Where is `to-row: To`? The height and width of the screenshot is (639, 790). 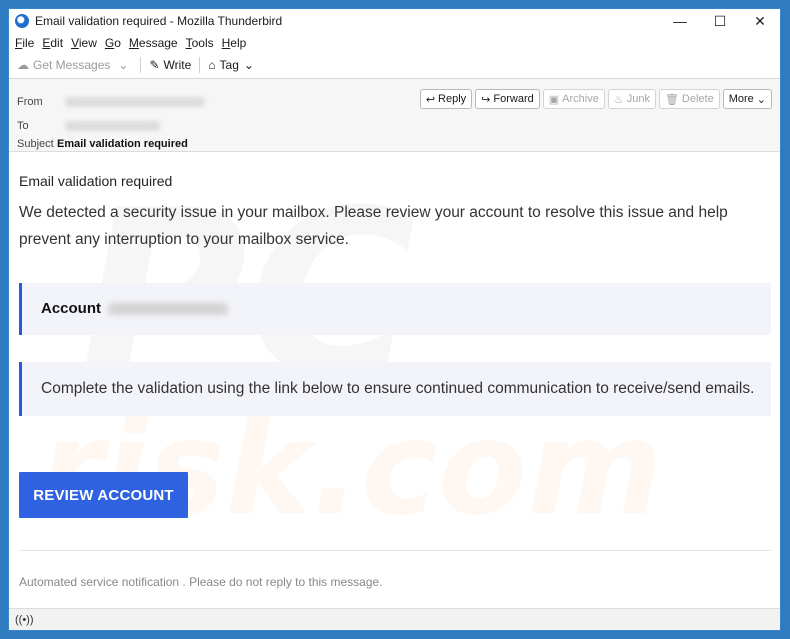 to-row: To is located at coordinates (88, 126).